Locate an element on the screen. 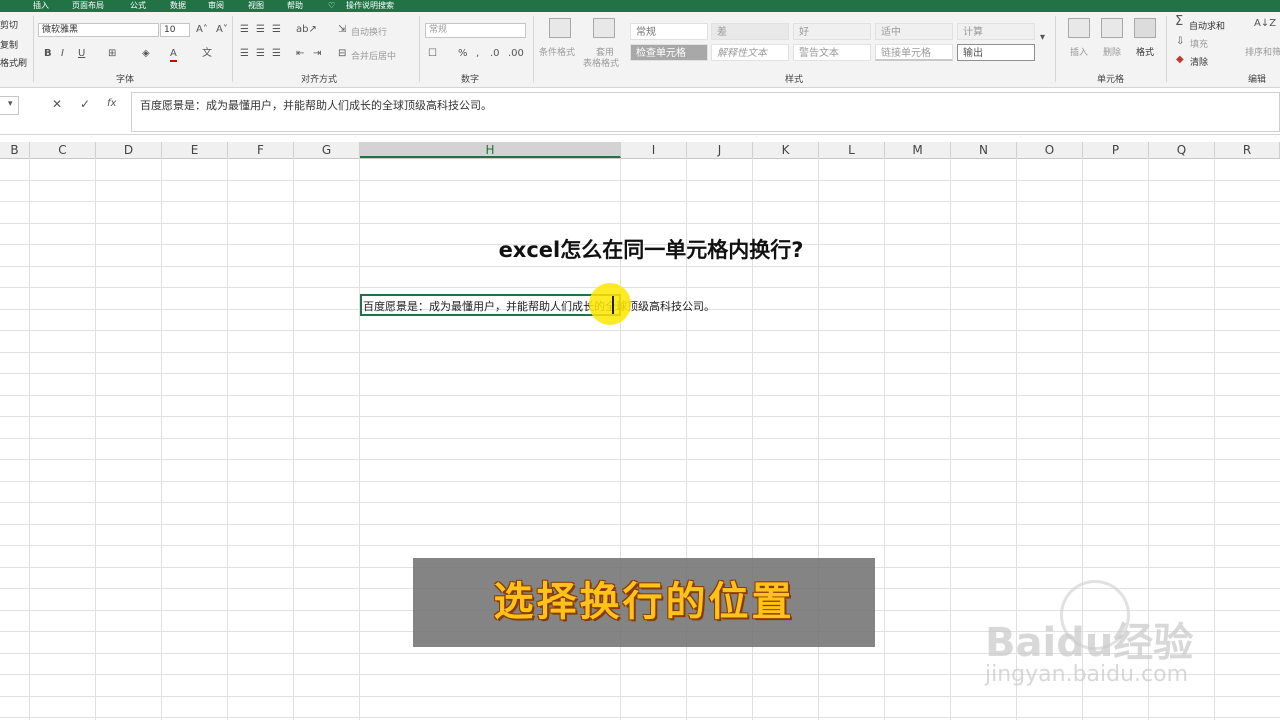  autosum-button: 自动求和 is located at coordinates (1207, 25).